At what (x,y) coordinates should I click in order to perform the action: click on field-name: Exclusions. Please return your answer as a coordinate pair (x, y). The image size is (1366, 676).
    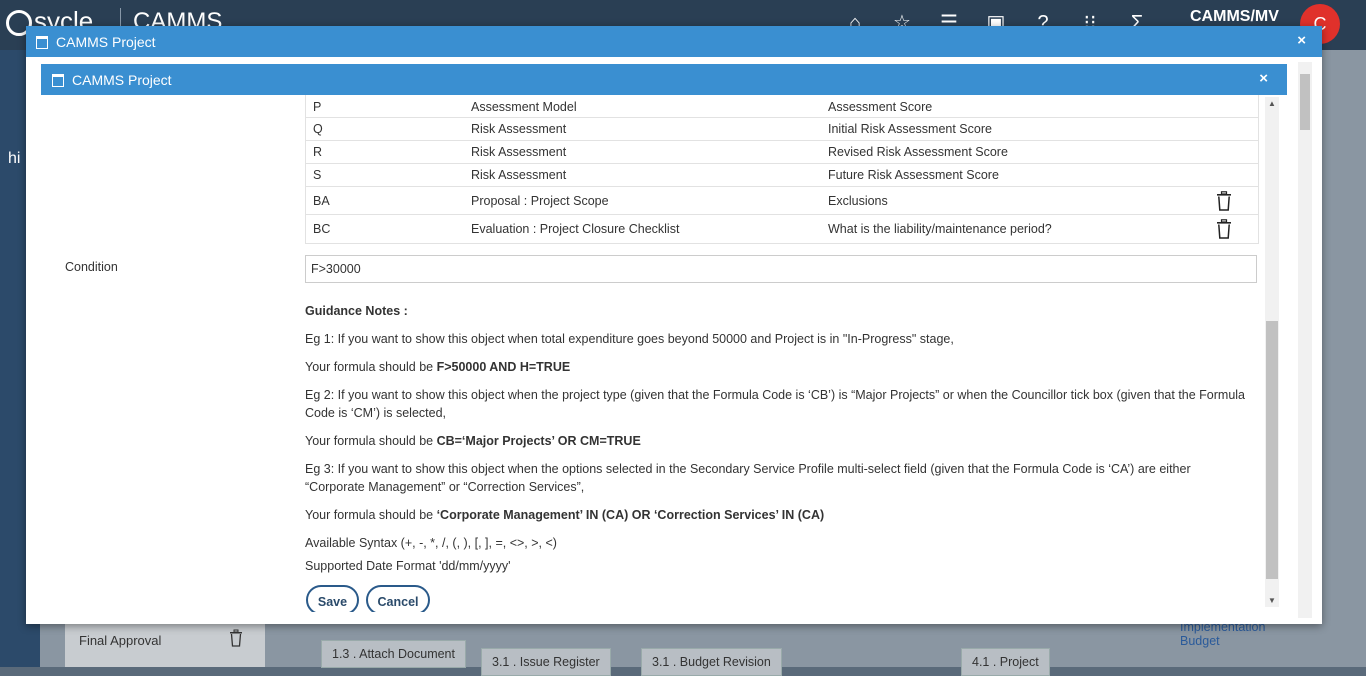
    Looking at the image, I should click on (858, 201).